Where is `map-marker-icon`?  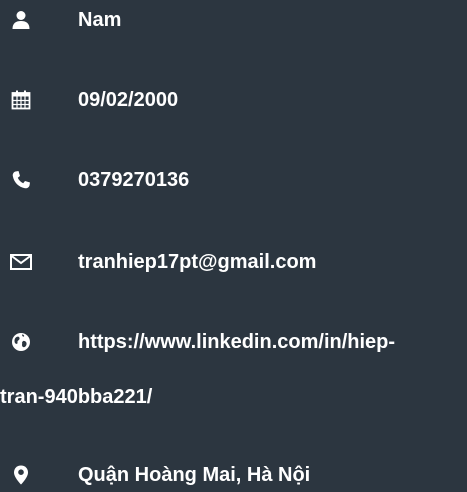
map-marker-icon is located at coordinates (21, 475).